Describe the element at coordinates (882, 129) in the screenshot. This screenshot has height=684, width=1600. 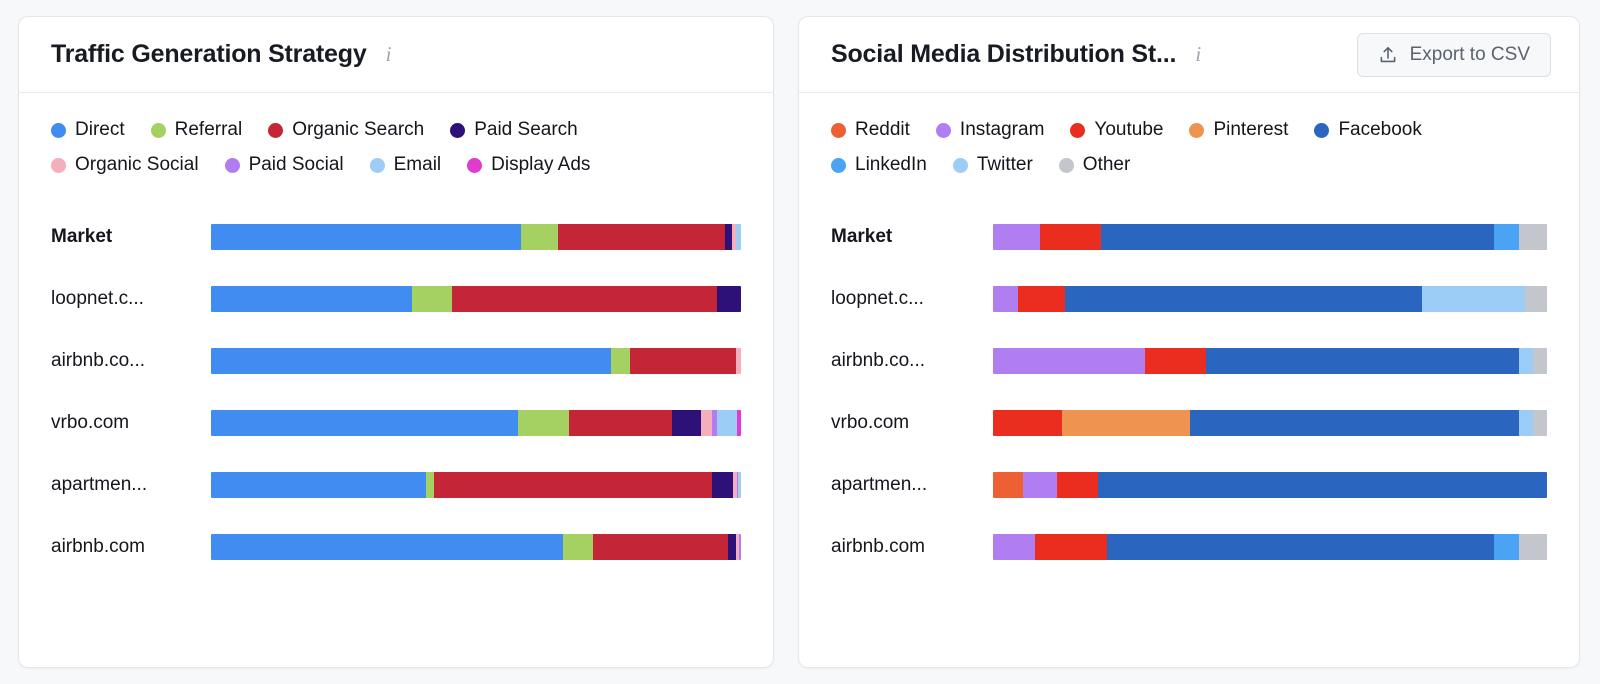
I see `legend-item-label: Reddit` at that location.